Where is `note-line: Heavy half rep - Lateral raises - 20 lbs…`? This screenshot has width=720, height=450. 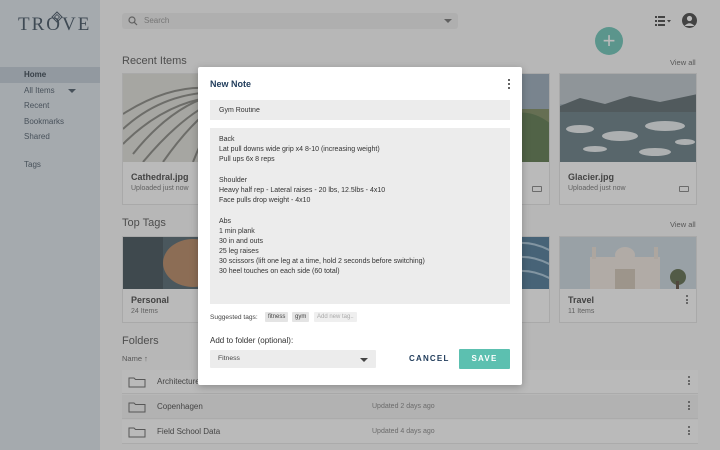
note-line: Heavy half rep - Lateral raises - 20 lbs… is located at coordinates (302, 190).